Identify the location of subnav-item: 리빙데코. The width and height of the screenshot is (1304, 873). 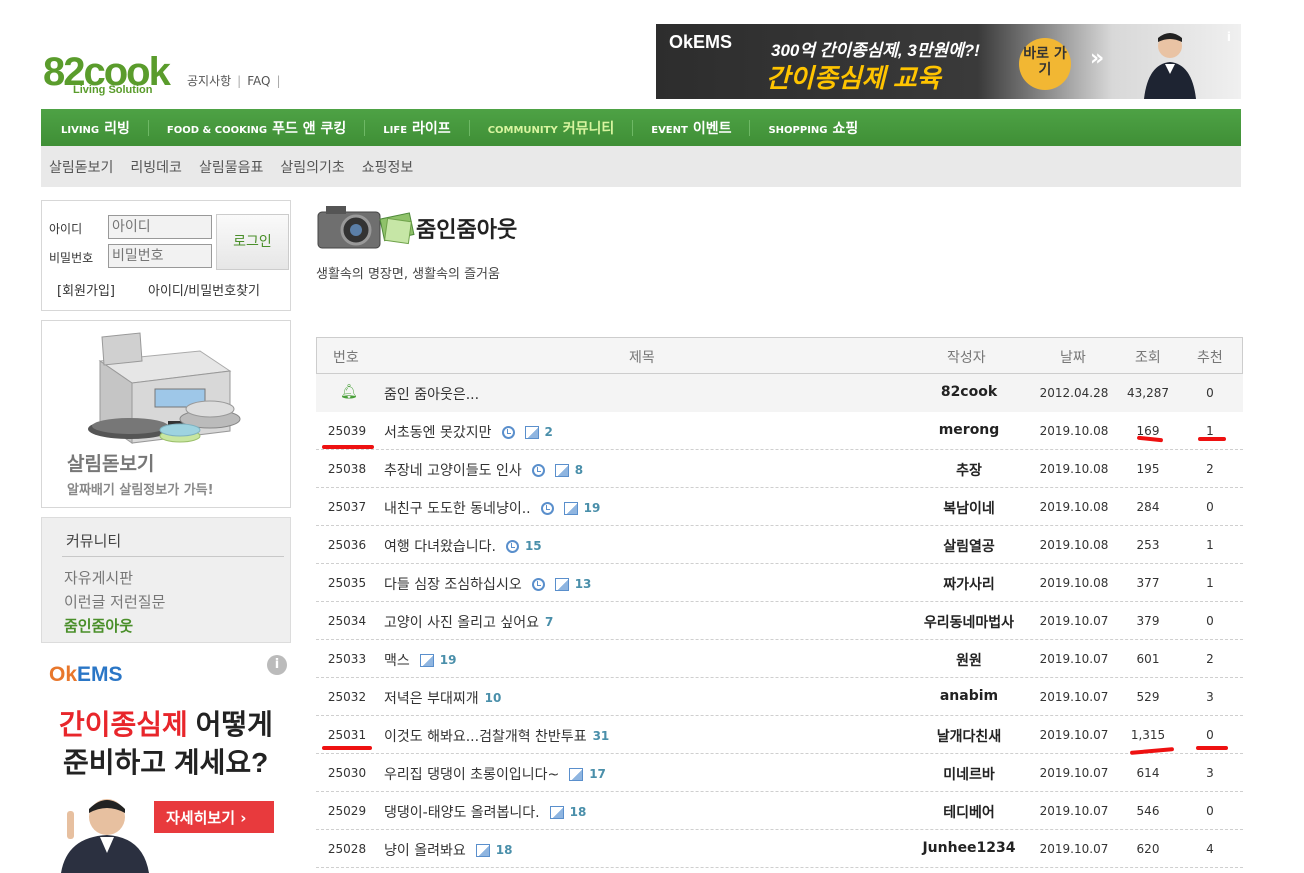
(156, 167).